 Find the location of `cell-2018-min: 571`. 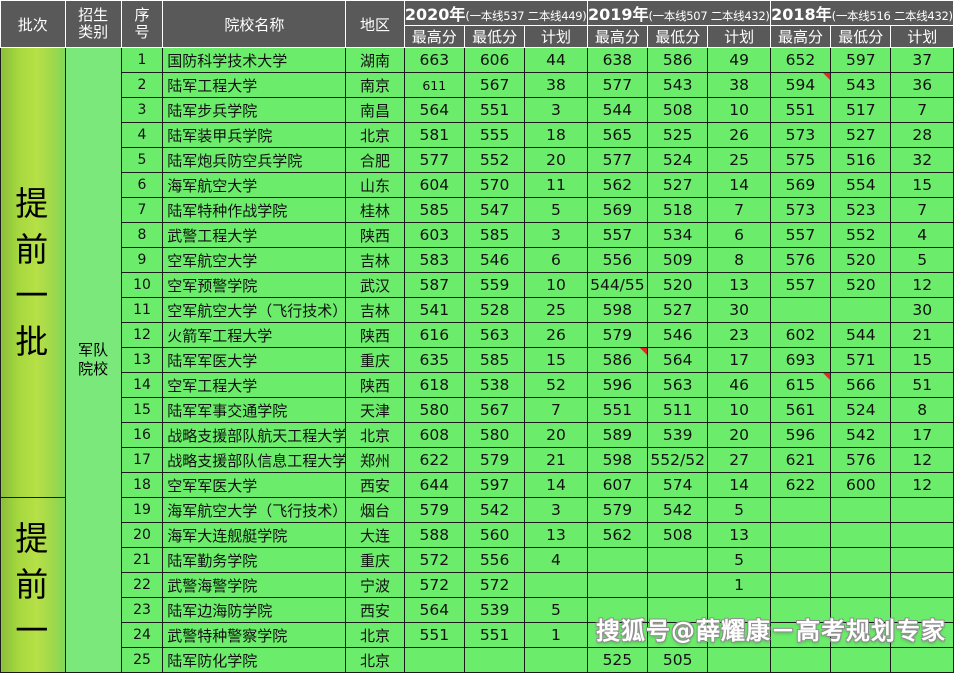

cell-2018-min: 571 is located at coordinates (861, 360).